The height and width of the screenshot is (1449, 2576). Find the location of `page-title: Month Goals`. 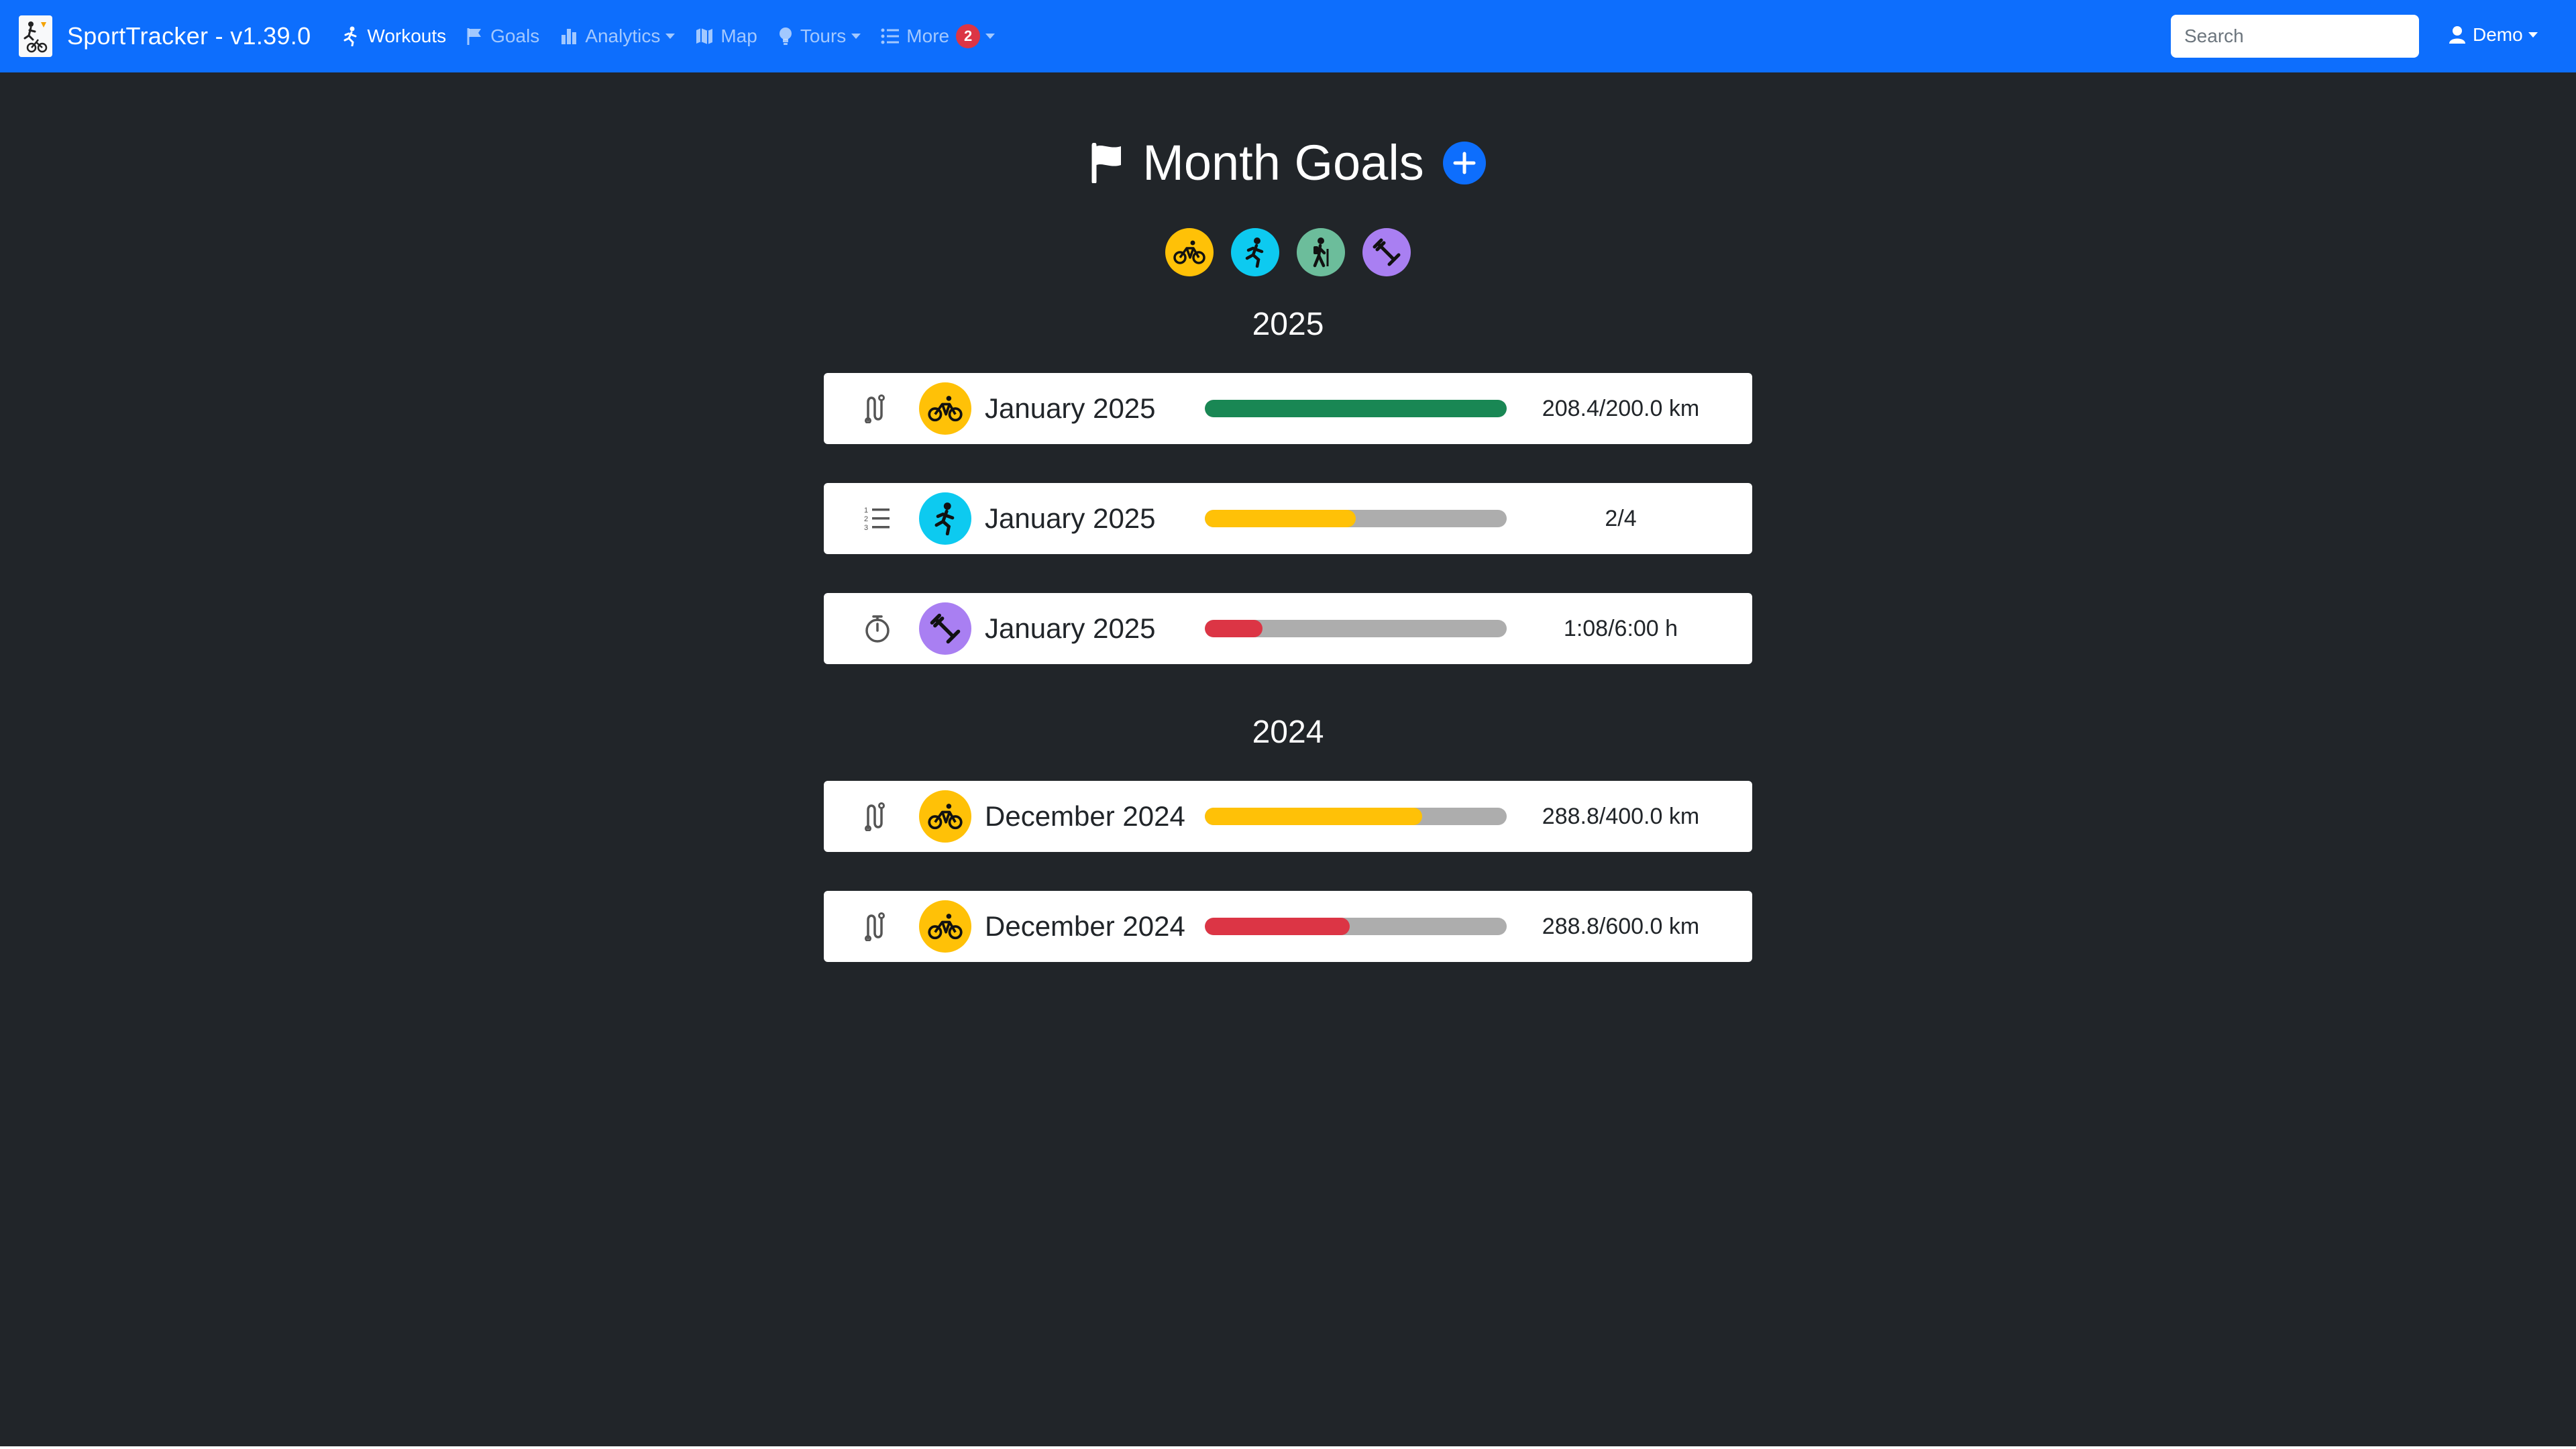

page-title: Month Goals is located at coordinates (1283, 163).